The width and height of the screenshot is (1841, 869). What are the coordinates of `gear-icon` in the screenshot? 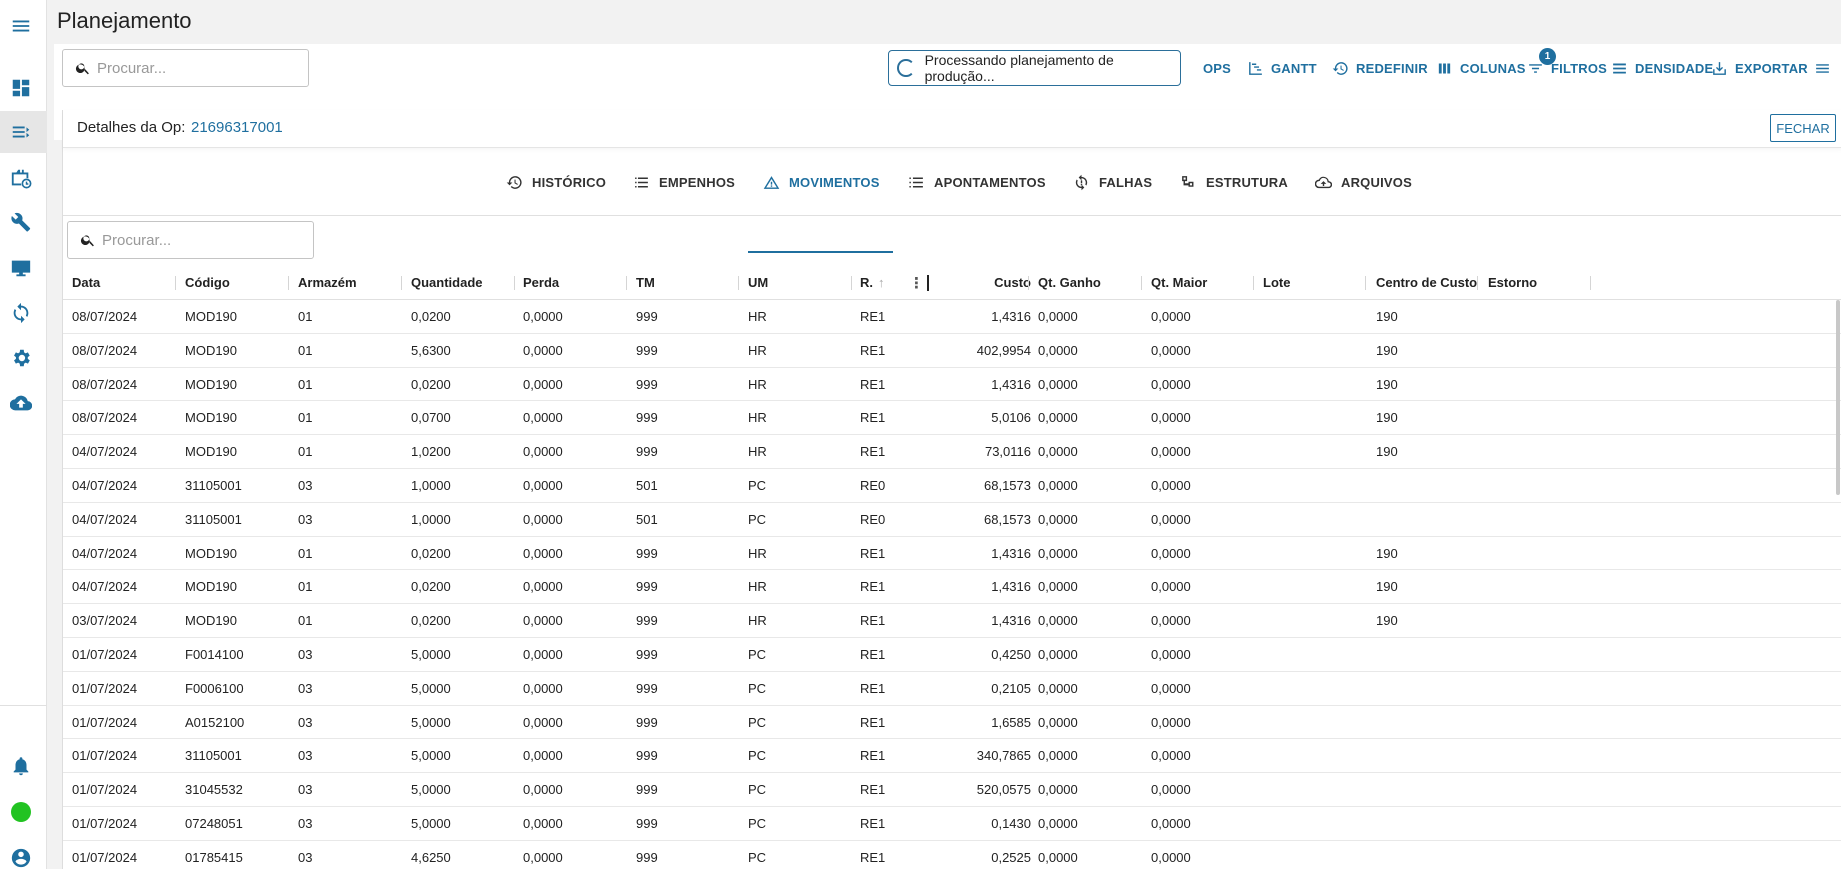 It's located at (21, 358).